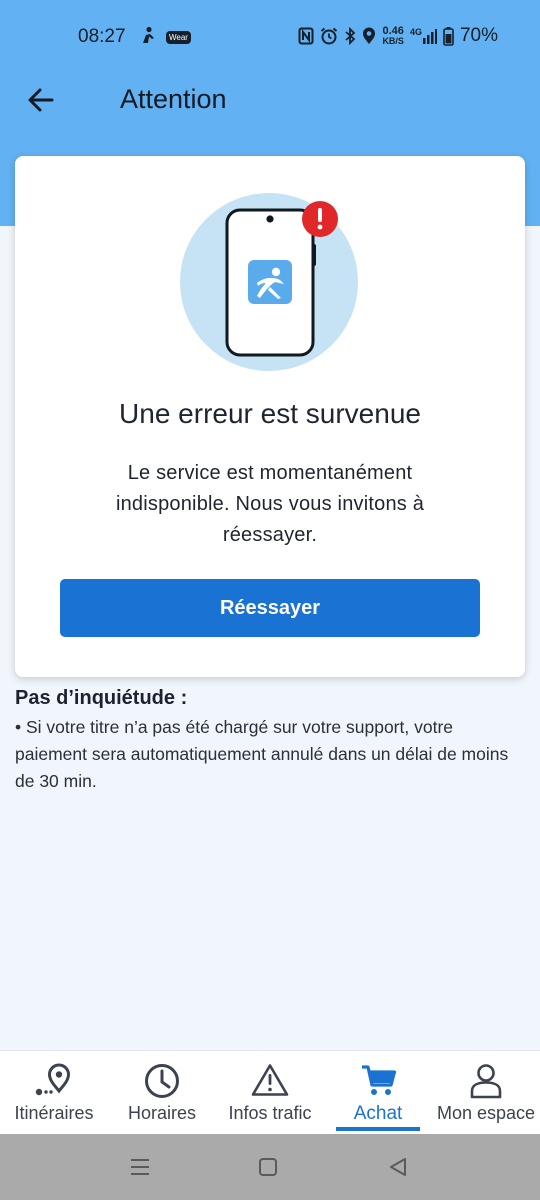 This screenshot has width=540, height=1200. I want to click on home-button, so click(268, 1169).